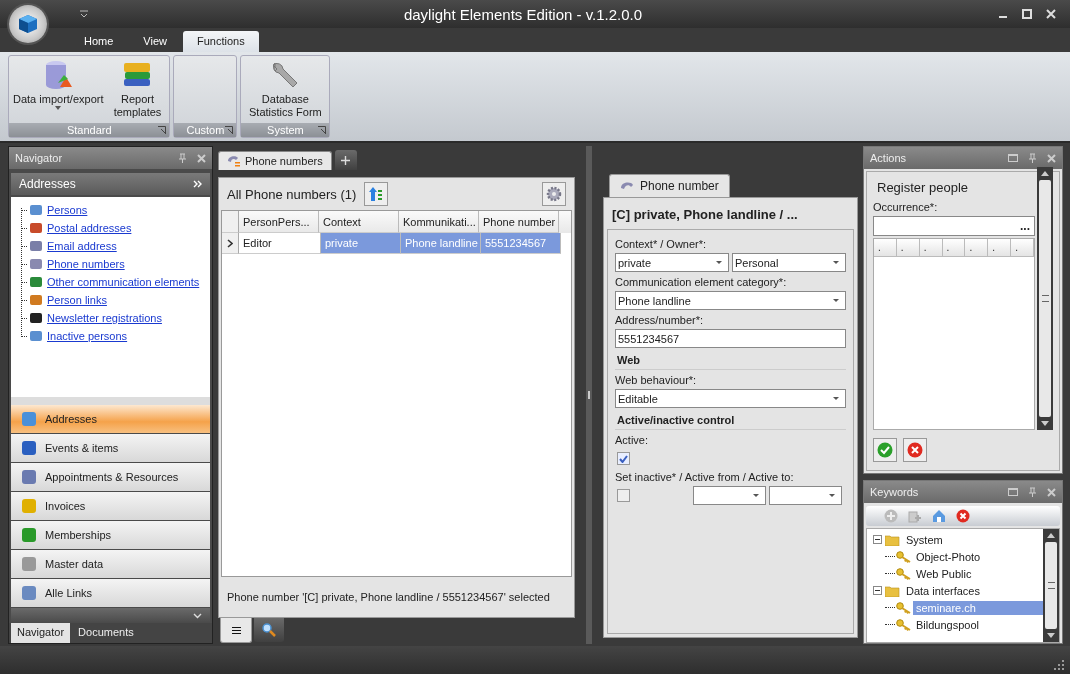 The height and width of the screenshot is (674, 1070). What do you see at coordinates (944, 573) in the screenshot?
I see `tree-item: Web Public` at bounding box center [944, 573].